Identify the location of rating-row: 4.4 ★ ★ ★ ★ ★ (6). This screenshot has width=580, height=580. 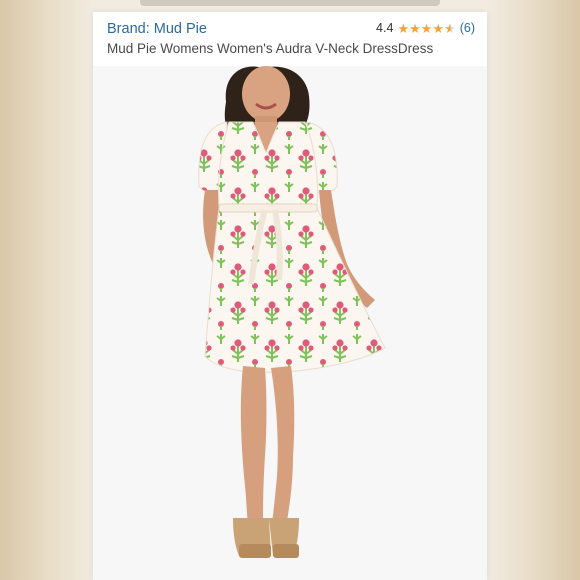
(425, 28).